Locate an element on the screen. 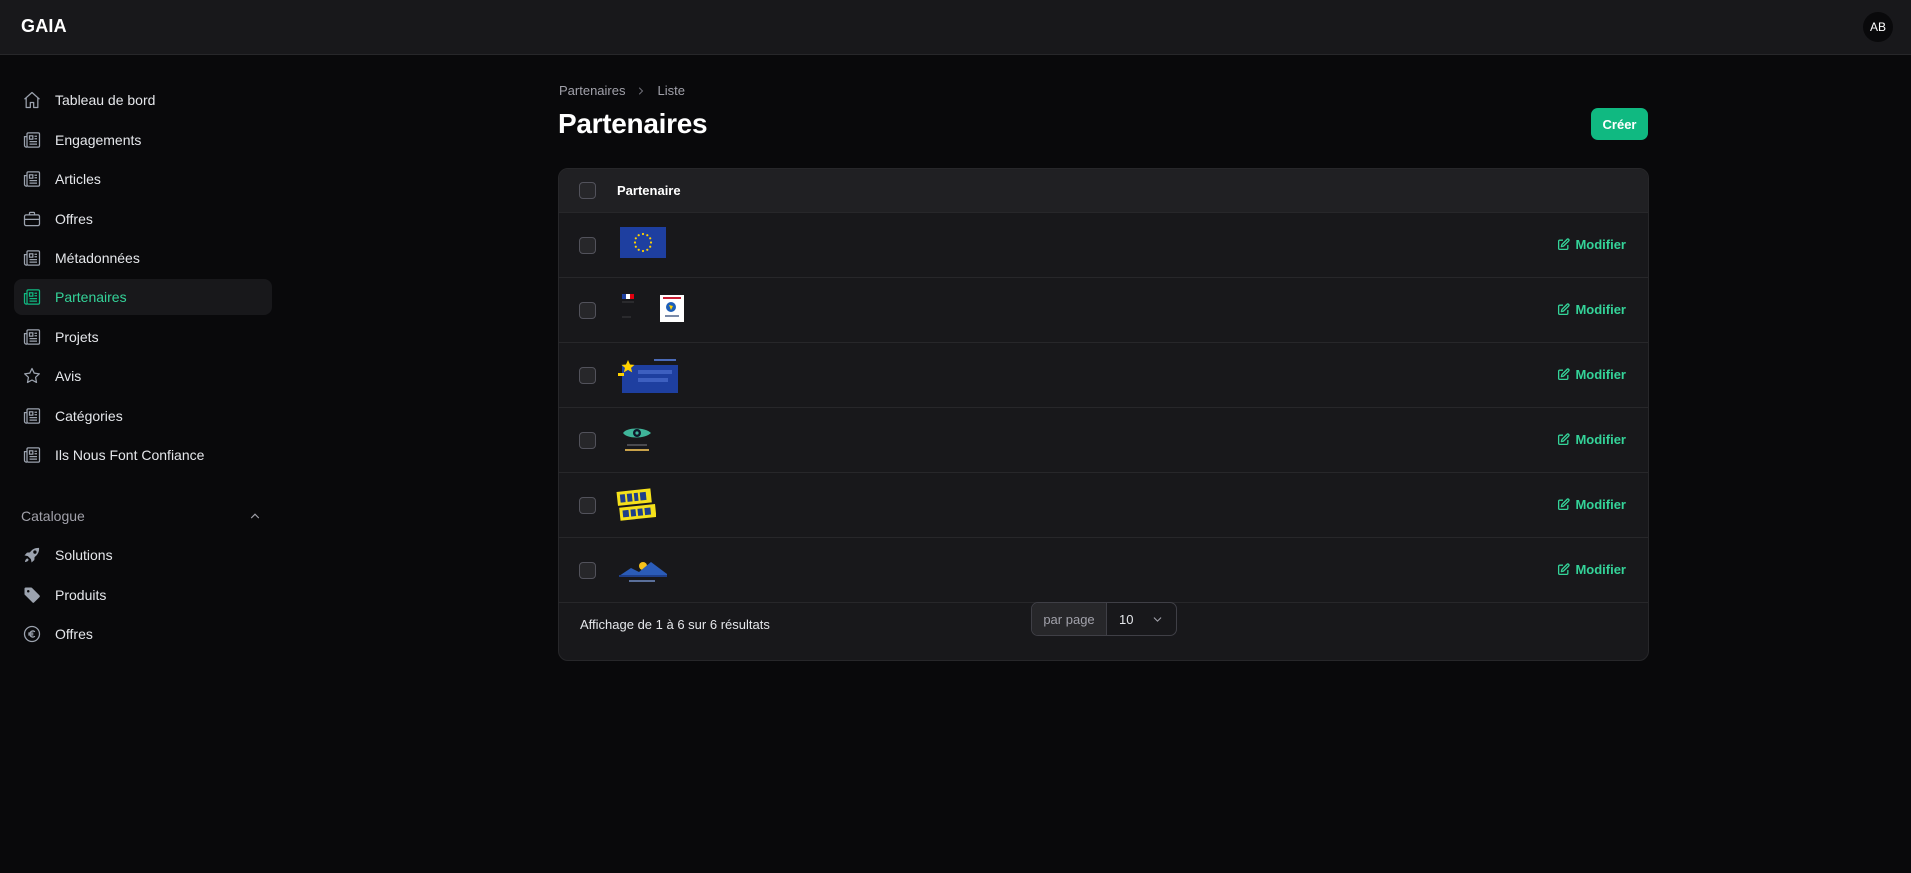 The width and height of the screenshot is (1911, 873). euro-icon is located at coordinates (32, 634).